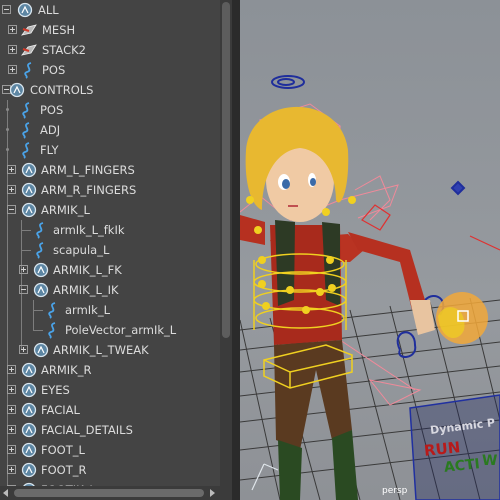 This screenshot has width=500, height=500. What do you see at coordinates (81, 250) in the screenshot?
I see `outliner-item-label: scapula_L` at bounding box center [81, 250].